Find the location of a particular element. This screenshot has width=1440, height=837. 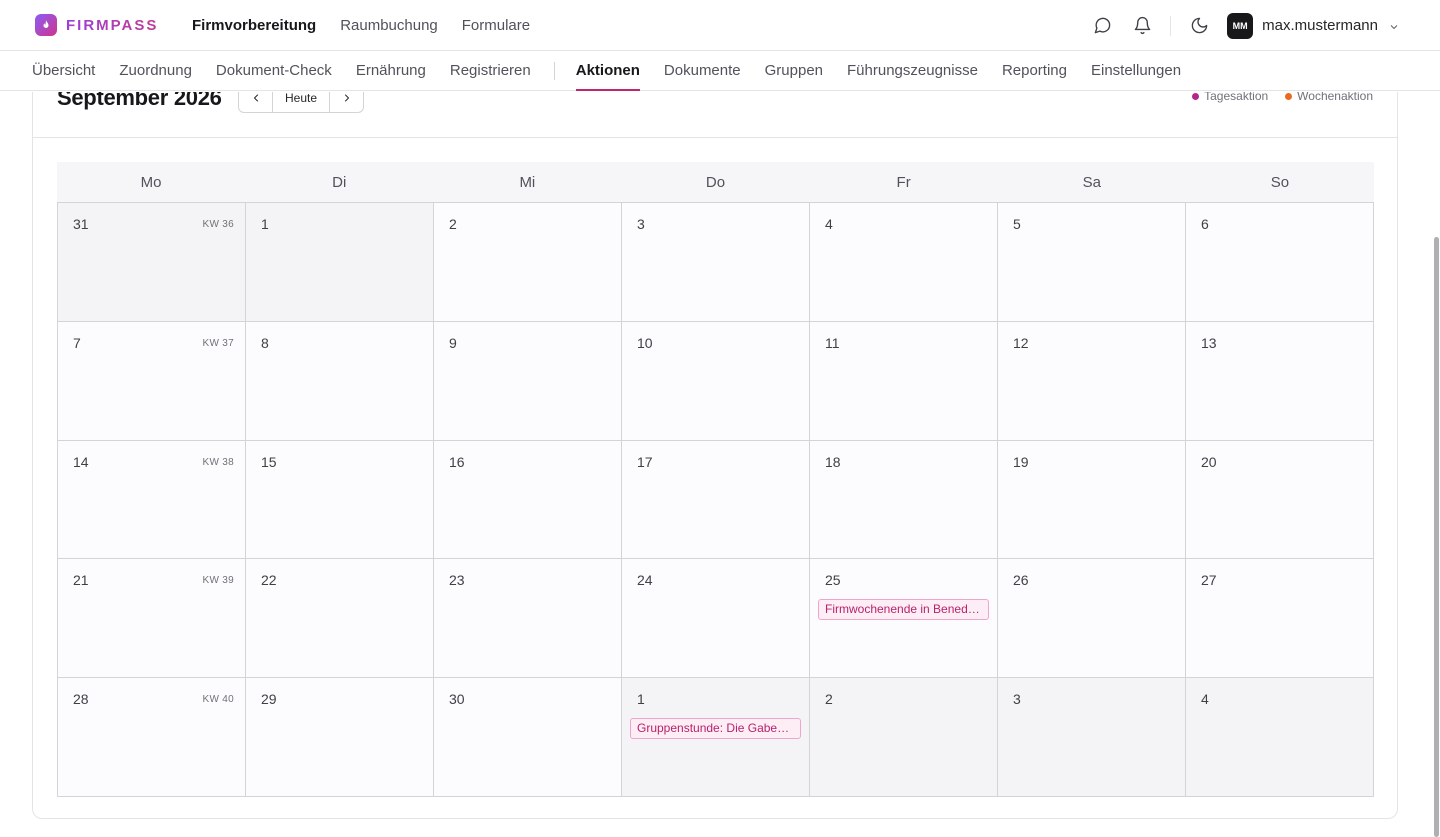

day-cell: 23 is located at coordinates (528, 619).